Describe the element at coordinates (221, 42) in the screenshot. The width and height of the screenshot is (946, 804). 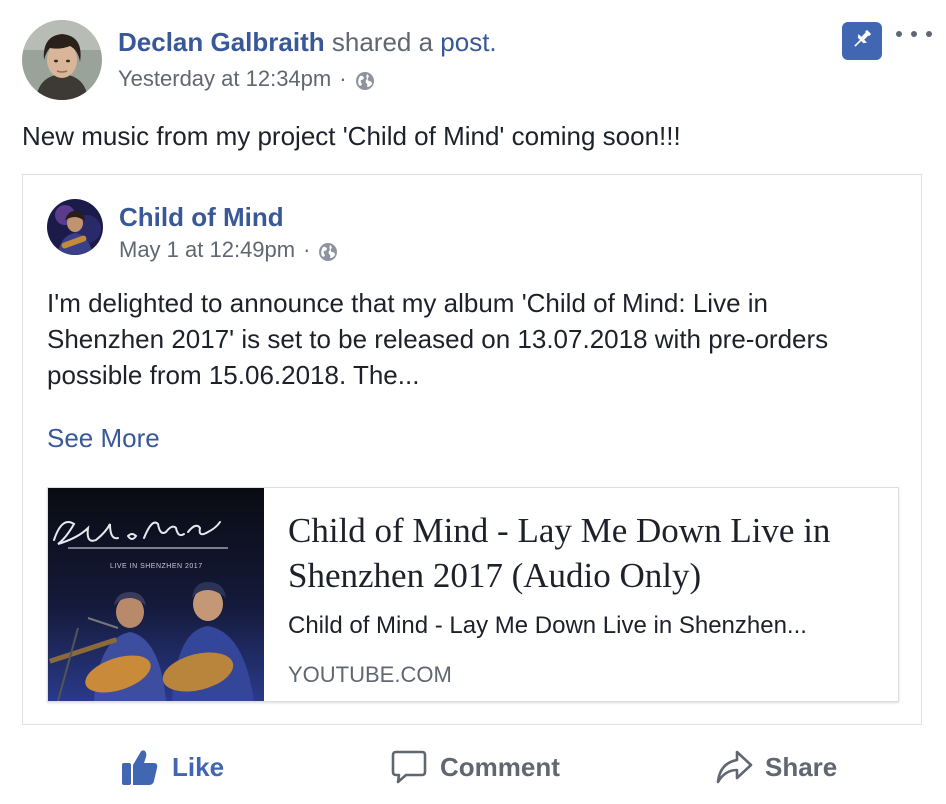
I see `author-name-link: Declan Galbraith` at that location.